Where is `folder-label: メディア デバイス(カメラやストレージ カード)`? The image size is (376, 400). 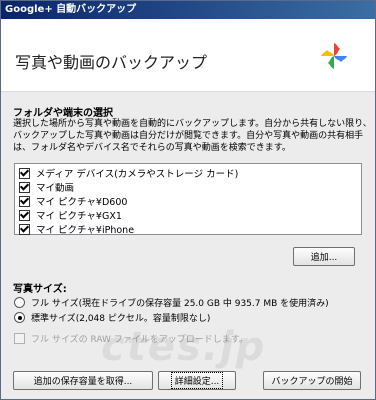
folder-label: メディア デバイス(カメラやストレージ カード) is located at coordinates (137, 174).